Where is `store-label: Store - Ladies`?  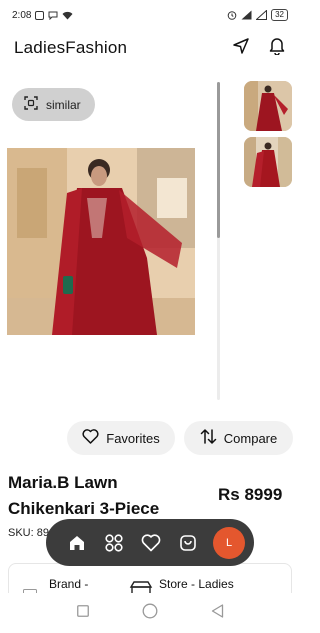
store-label: Store - Ladies is located at coordinates (196, 584).